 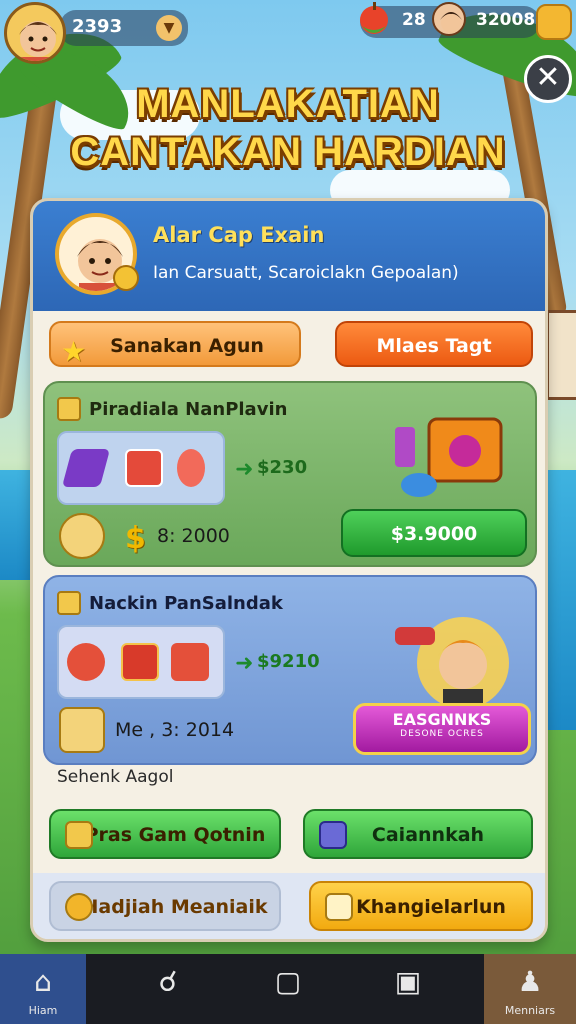 I want to click on apple-icon, so click(x=374, y=20).